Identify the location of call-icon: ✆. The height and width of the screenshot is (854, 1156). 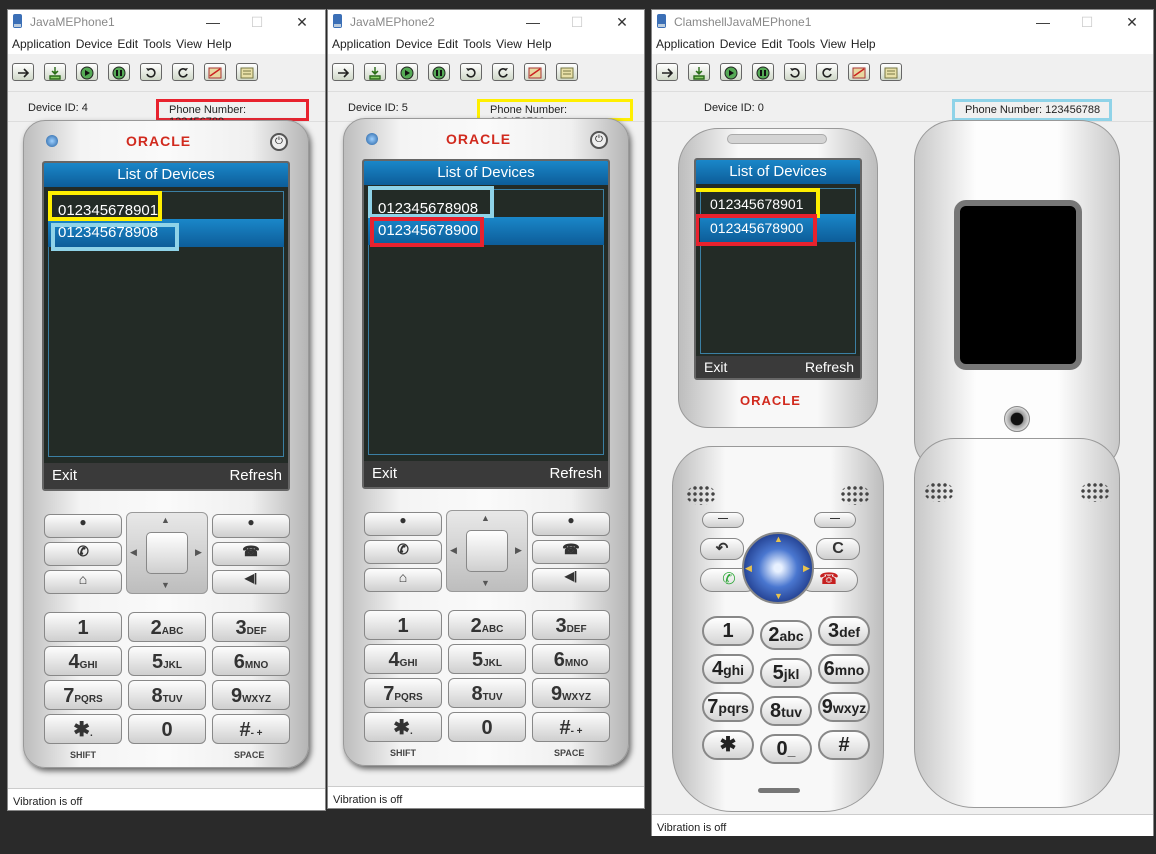
(403, 552).